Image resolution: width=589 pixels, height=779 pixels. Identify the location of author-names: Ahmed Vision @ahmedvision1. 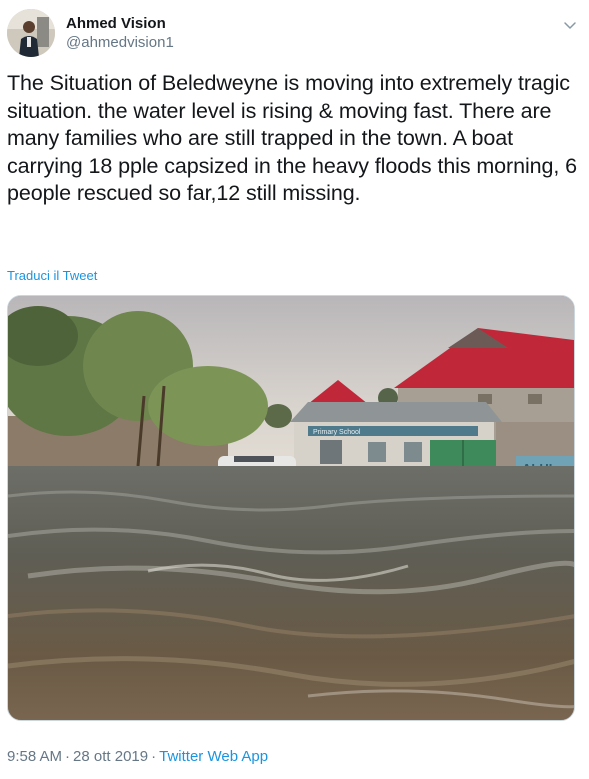
(120, 34).